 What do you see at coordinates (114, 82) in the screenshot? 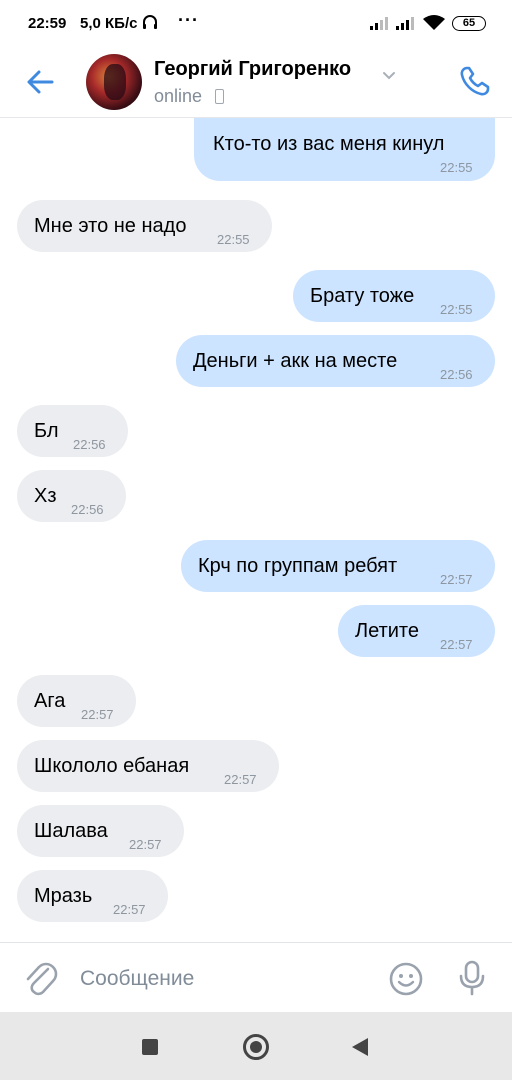
I see `avatar` at bounding box center [114, 82].